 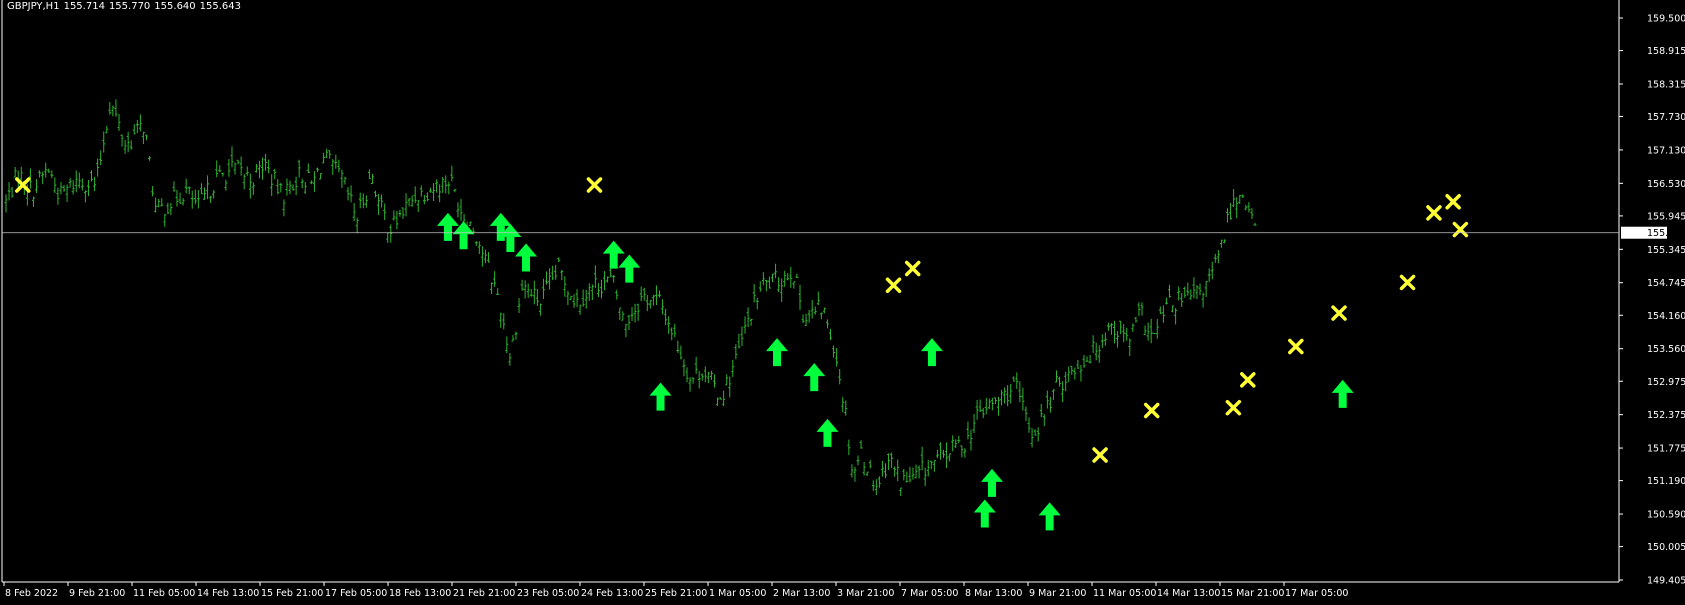 What do you see at coordinates (31, 593) in the screenshot?
I see `time-tick-label: 8 Feb 2022` at bounding box center [31, 593].